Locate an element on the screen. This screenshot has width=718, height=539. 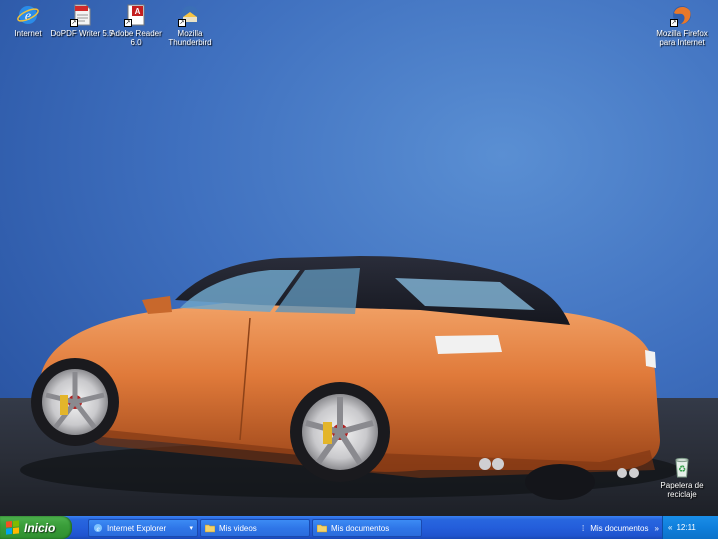
desktop-icon-thunderbird: ↗ Mozilla Thunderbird is located at coordinates (190, 25).